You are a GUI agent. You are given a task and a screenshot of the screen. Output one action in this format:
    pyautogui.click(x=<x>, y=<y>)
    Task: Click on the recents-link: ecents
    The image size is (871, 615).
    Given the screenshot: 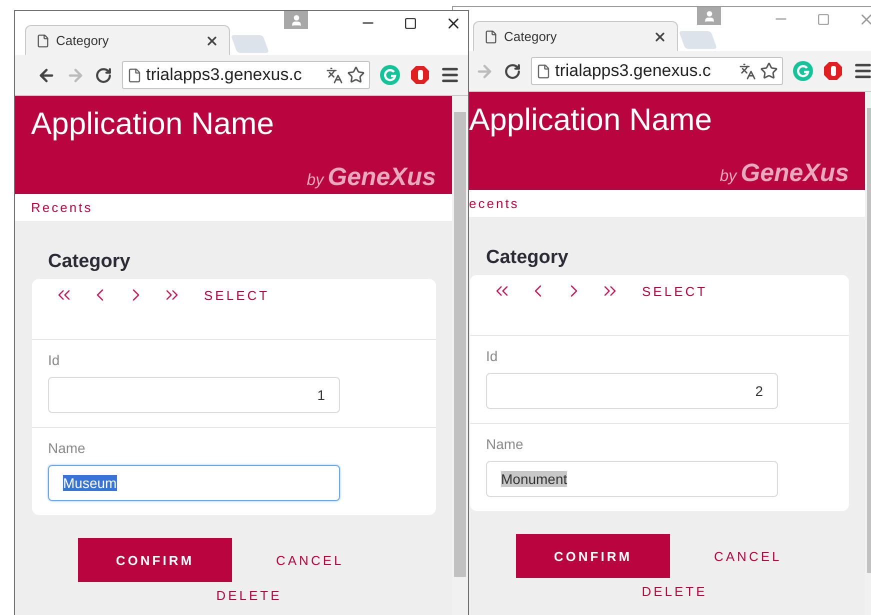 What is the action you would take?
    pyautogui.click(x=494, y=203)
    